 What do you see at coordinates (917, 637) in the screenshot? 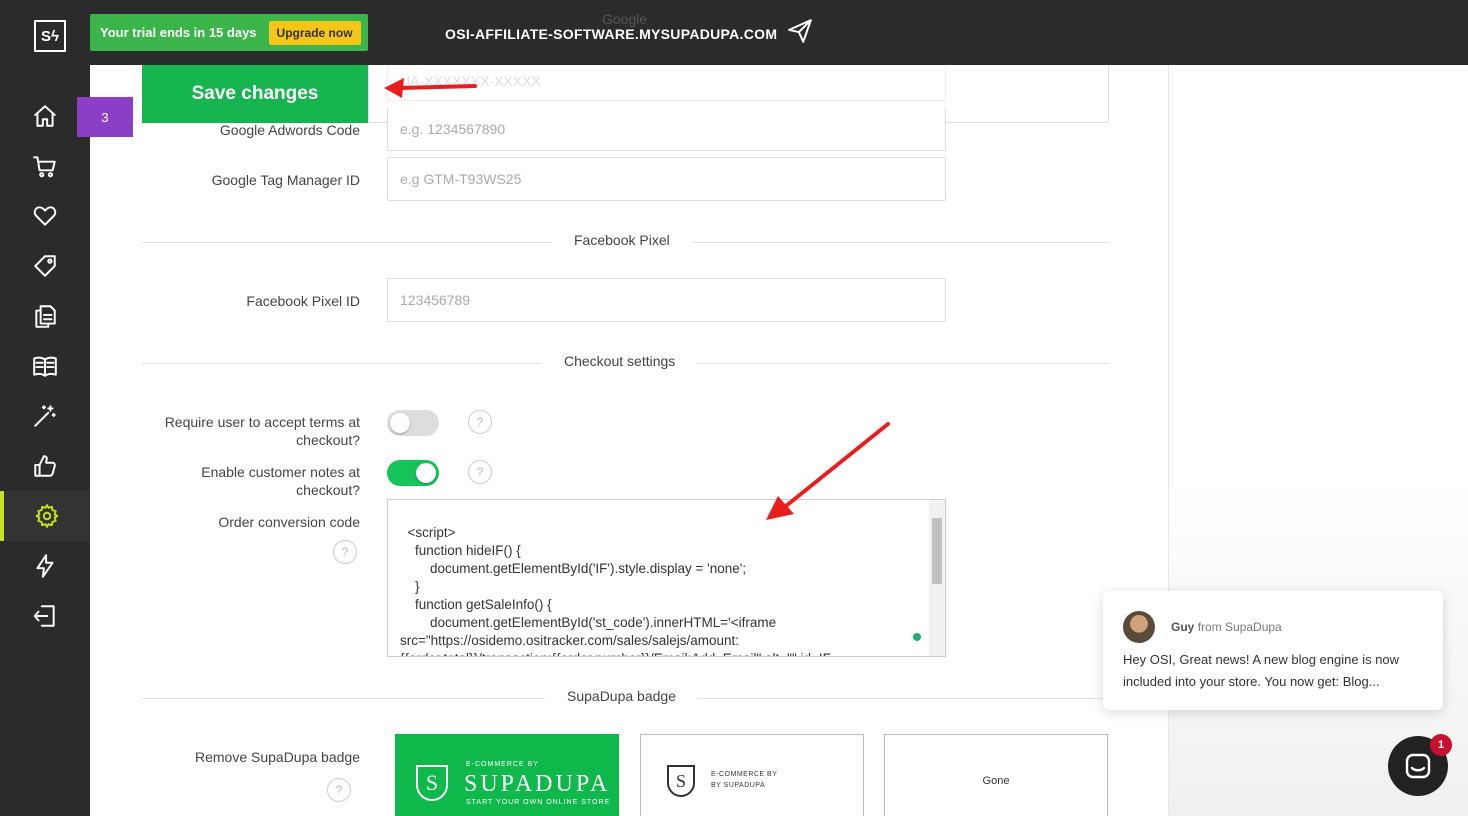
I see `grammar-dot` at bounding box center [917, 637].